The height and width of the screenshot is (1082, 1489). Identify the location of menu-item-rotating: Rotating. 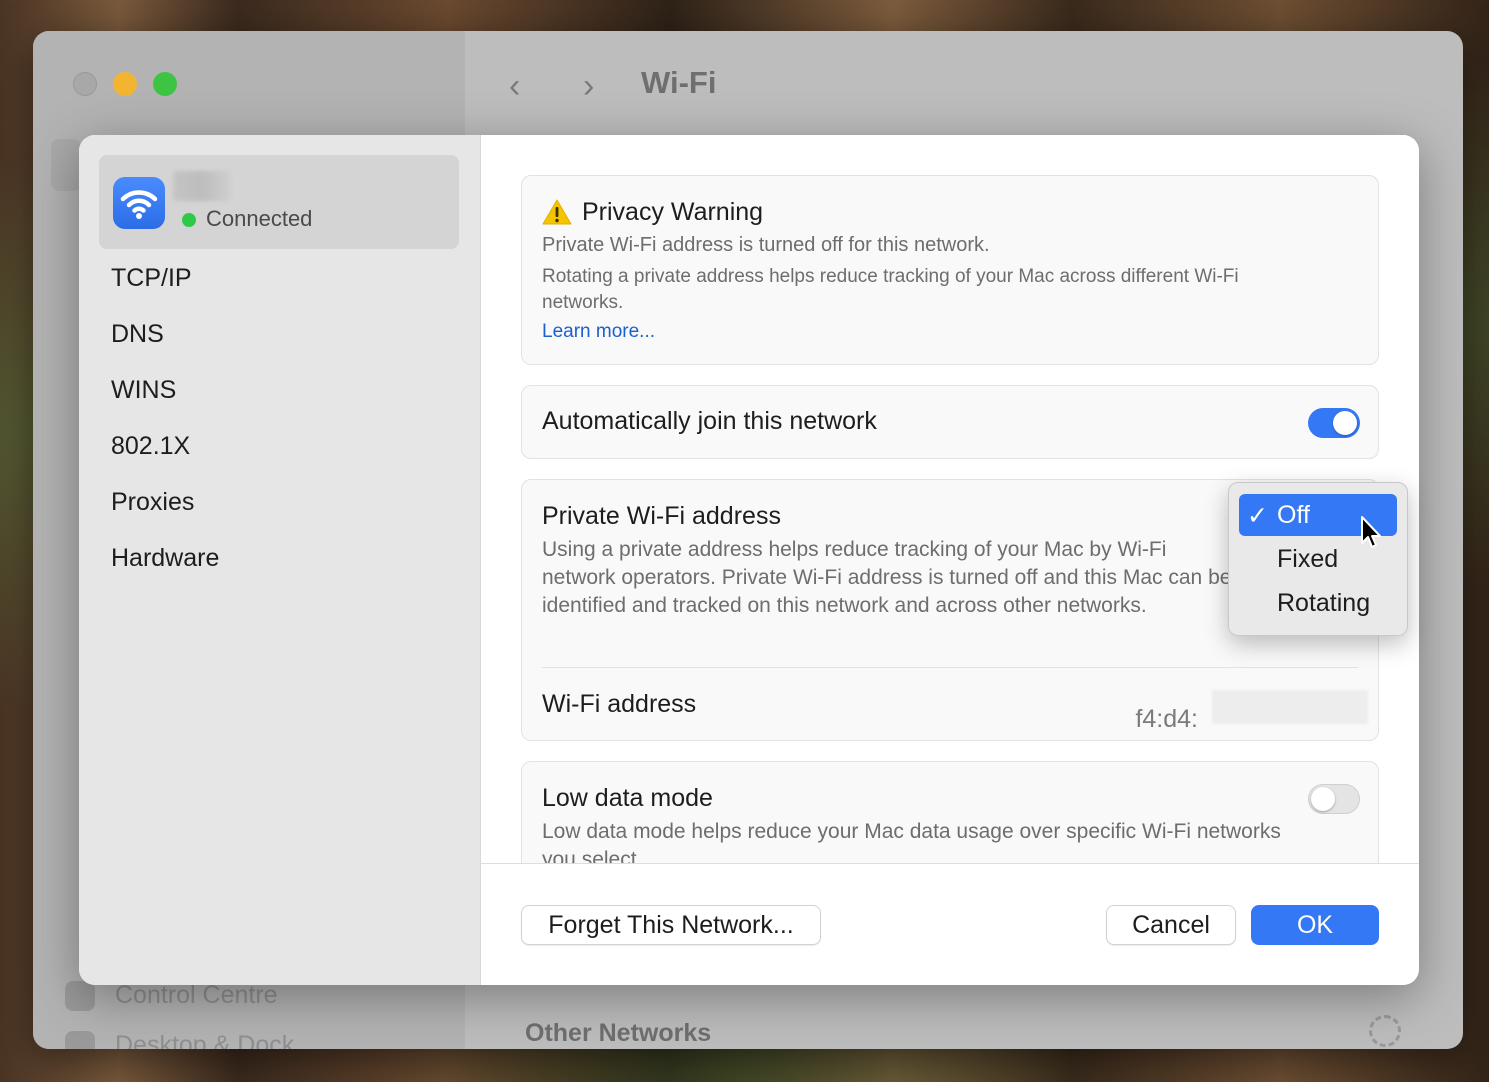
(1318, 603).